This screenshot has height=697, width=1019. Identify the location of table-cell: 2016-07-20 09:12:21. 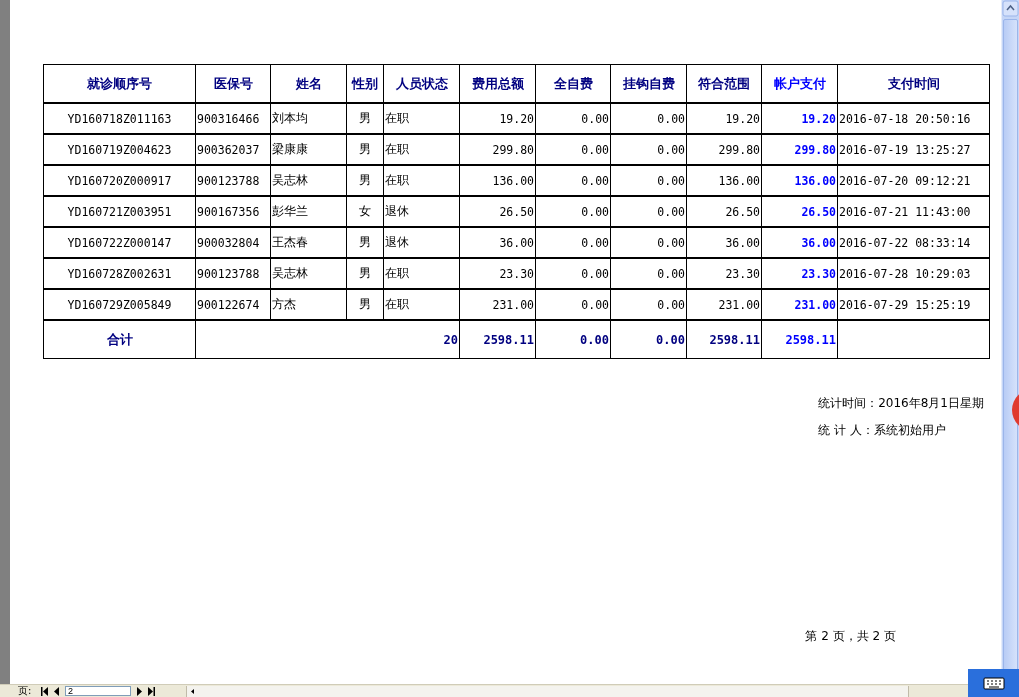
(913, 180).